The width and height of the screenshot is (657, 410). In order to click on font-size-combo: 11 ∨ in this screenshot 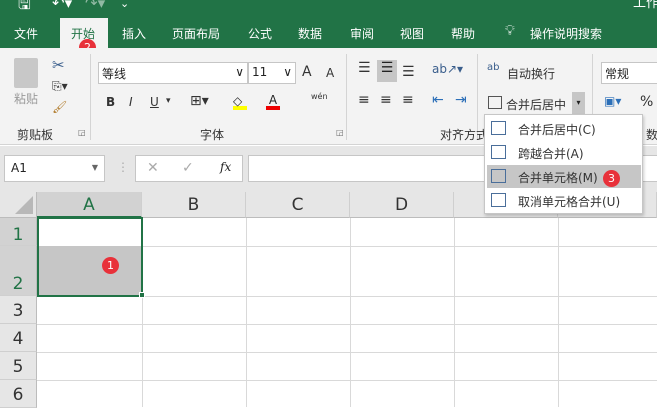, I will do `click(272, 73)`.